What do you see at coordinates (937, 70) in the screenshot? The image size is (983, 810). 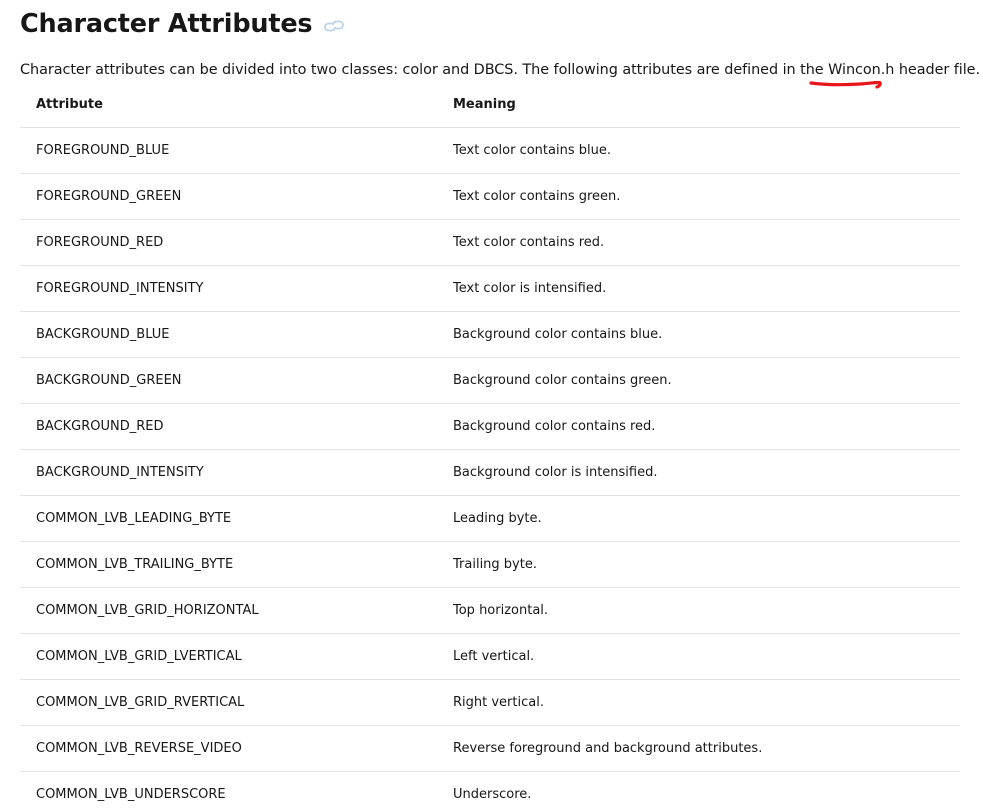 I see `intro-text-end: header file.` at bounding box center [937, 70].